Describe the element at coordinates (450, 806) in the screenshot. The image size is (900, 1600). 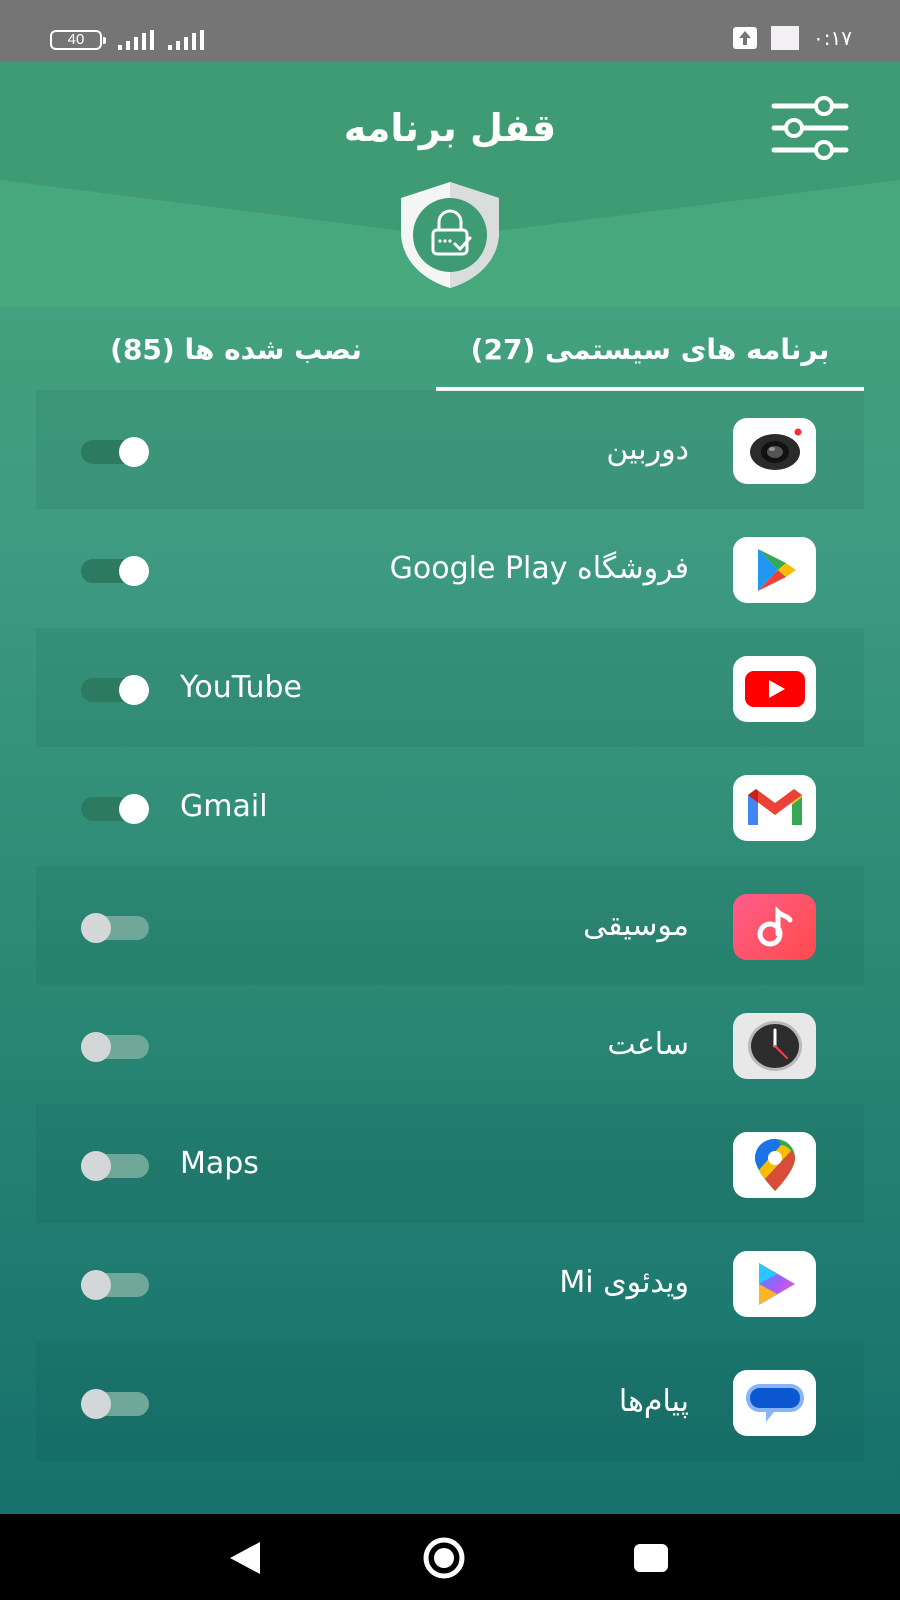
I see `list-item: Gmail` at that location.